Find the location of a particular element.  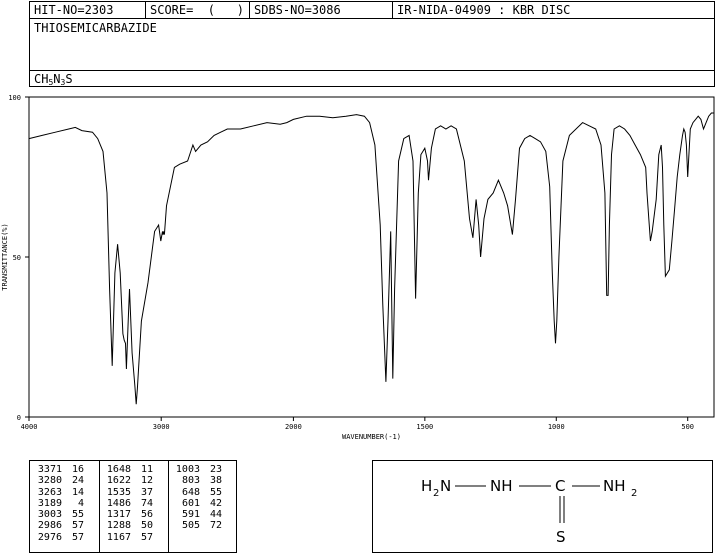

peak-row: 3189 4 is located at coordinates (59, 503).